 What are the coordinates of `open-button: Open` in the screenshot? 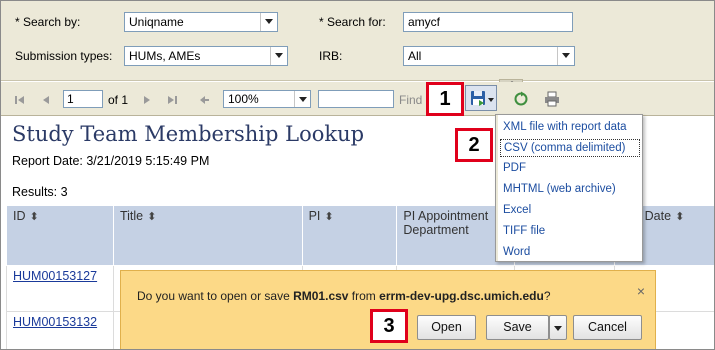 It's located at (446, 327).